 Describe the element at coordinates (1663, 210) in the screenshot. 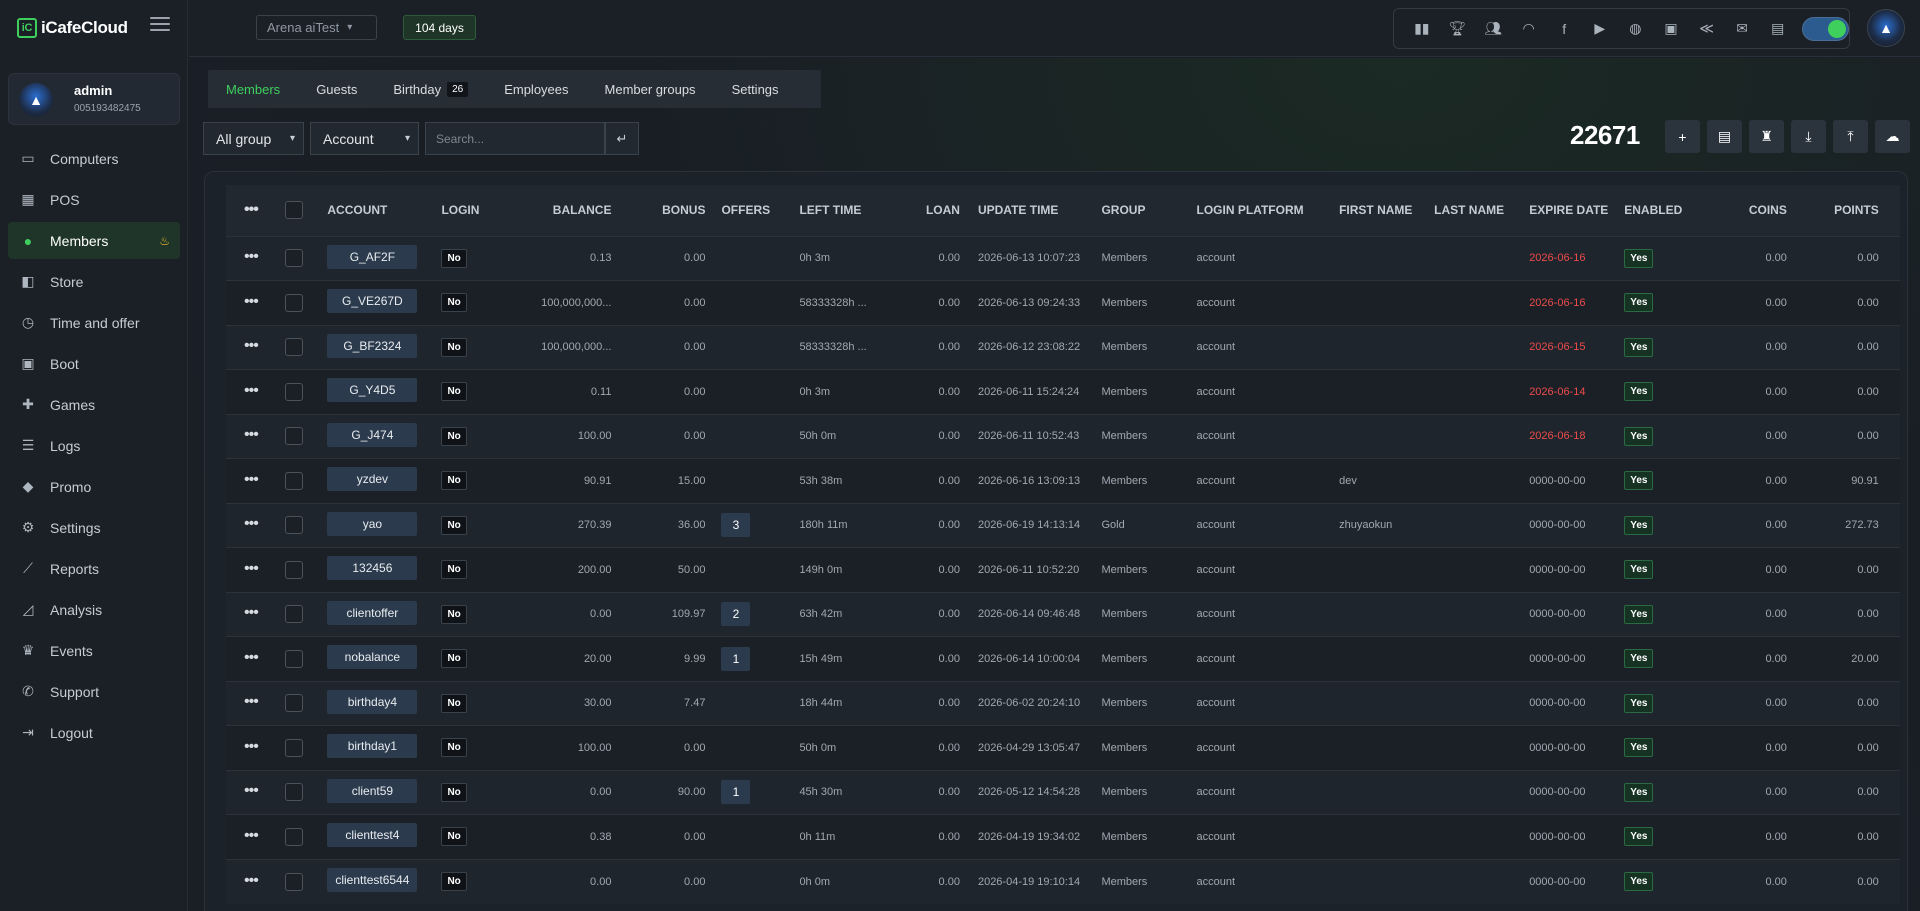

I see `col-enabled: Enabled` at that location.